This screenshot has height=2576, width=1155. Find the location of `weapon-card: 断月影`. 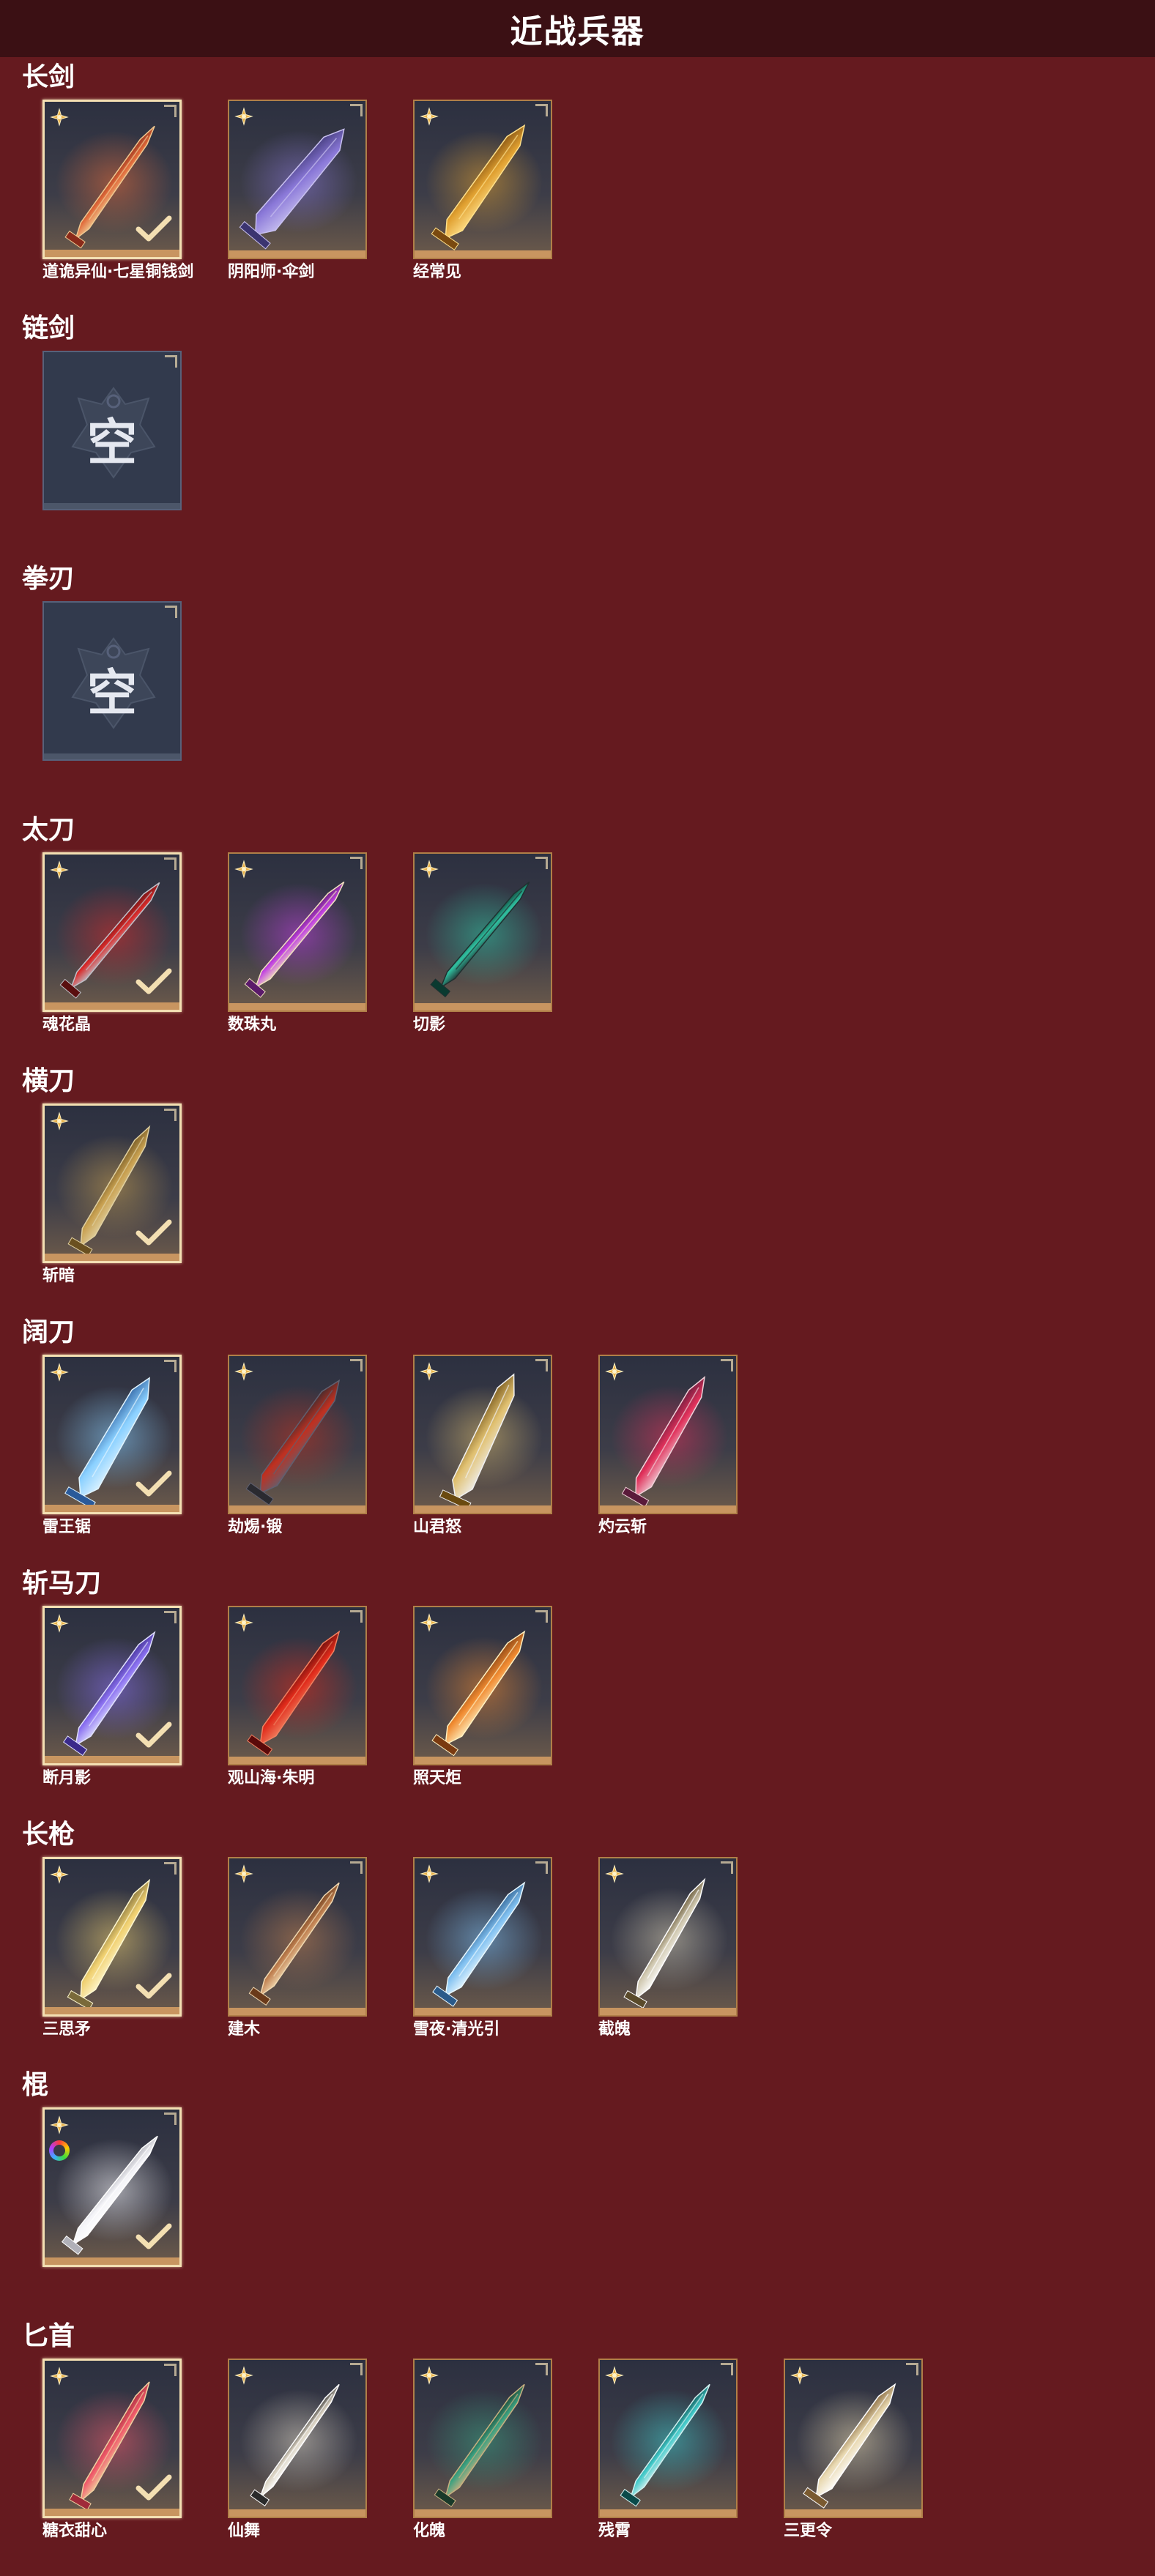

weapon-card: 断月影 is located at coordinates (113, 1697).